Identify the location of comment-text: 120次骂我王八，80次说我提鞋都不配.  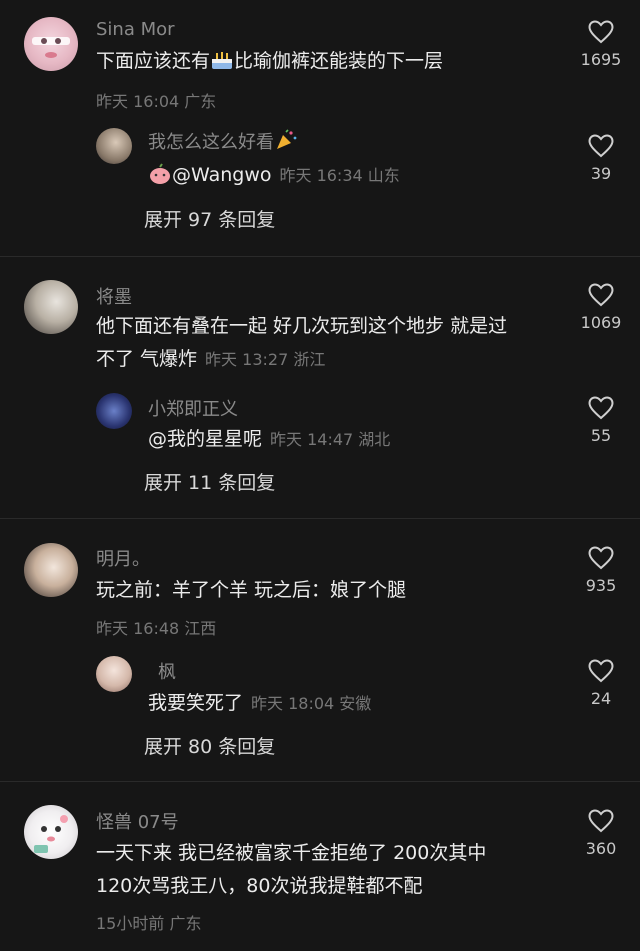
(259, 886).